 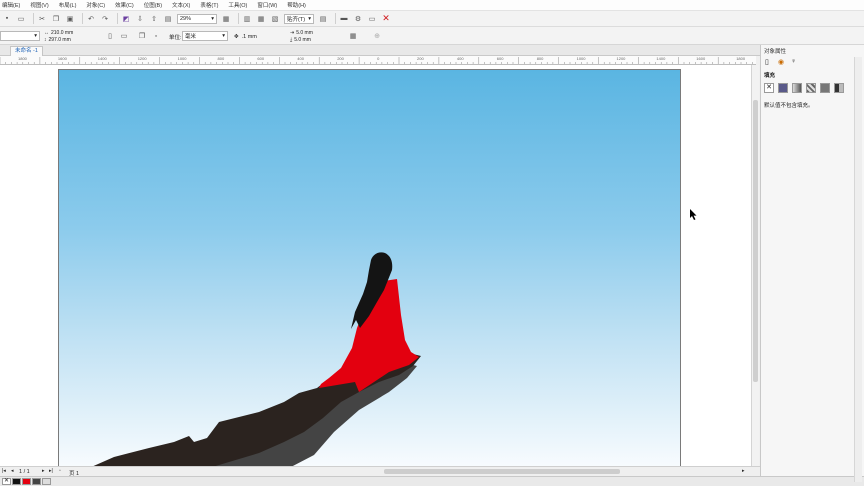 What do you see at coordinates (20, 36) in the screenshot?
I see `page-size-select: ▾` at bounding box center [20, 36].